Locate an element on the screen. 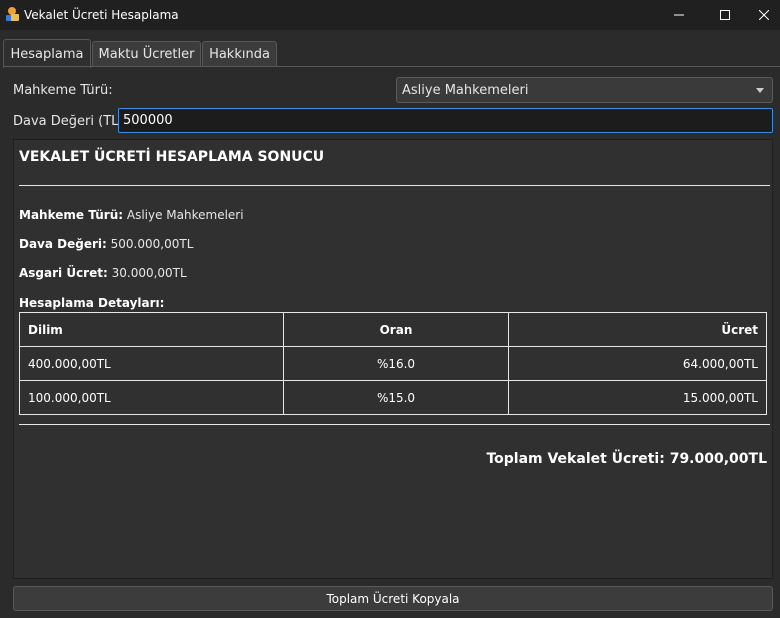  result-value-key: Dava Değeri: is located at coordinates (63, 244).